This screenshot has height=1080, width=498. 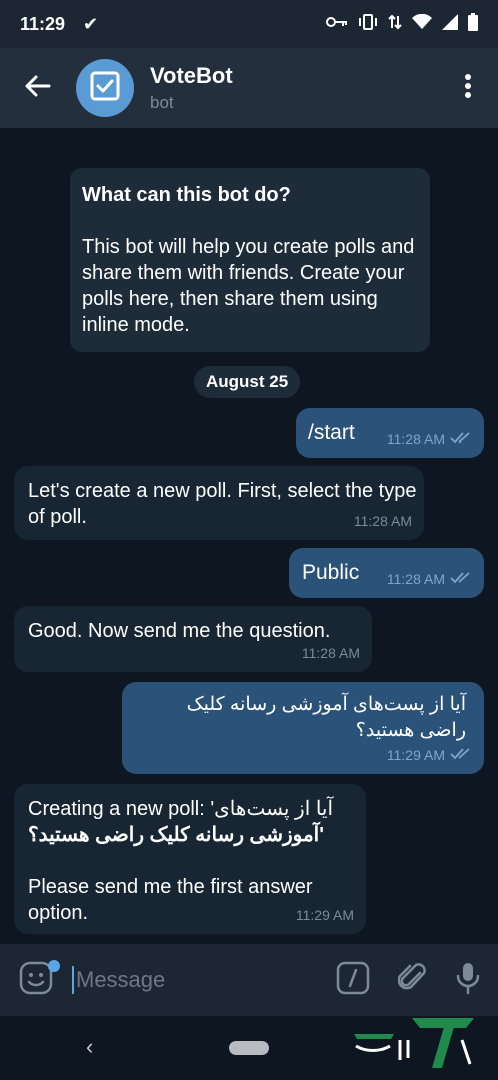 I want to click on chat-header: VoteBot bot, so click(x=249, y=88).